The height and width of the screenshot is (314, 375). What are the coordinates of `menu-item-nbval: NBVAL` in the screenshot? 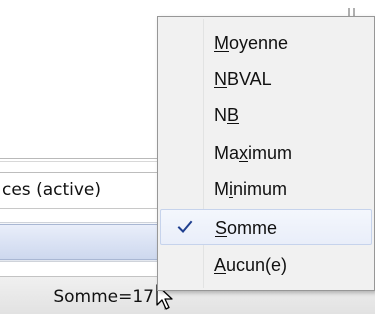 It's located at (266, 79).